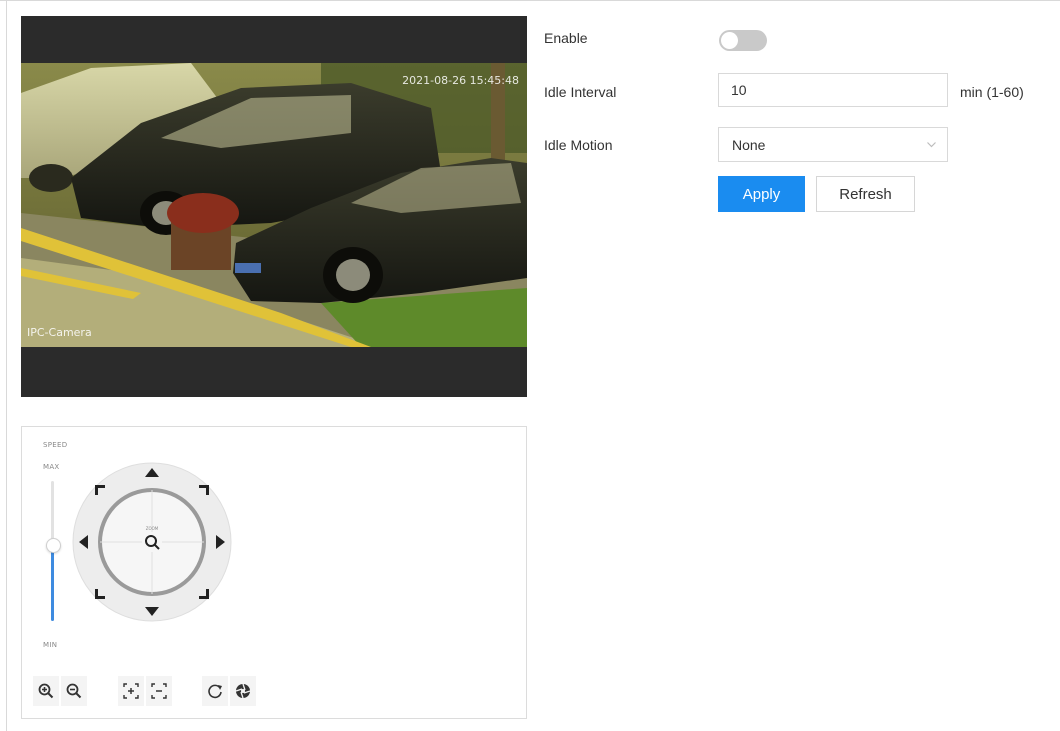 The height and width of the screenshot is (731, 1060). I want to click on idle-interval-label: Idle Interval, so click(580, 92).